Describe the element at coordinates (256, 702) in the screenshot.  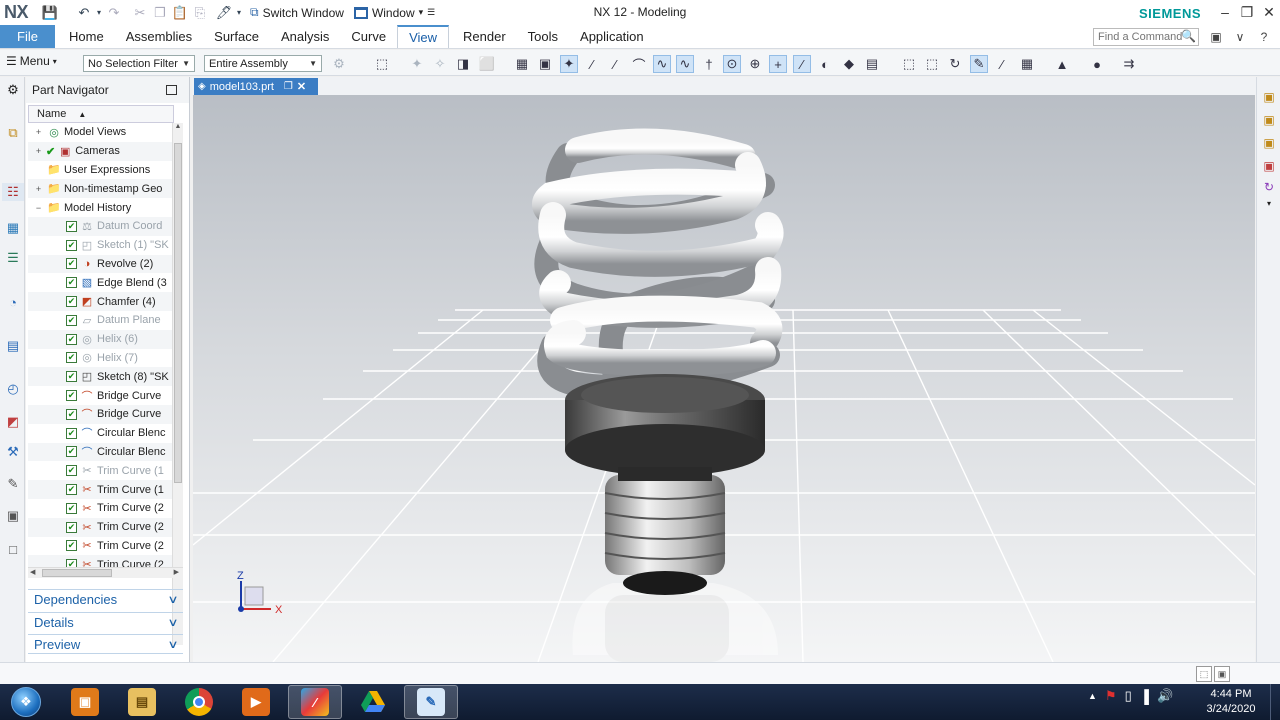
I see `taskbar-app-media-player: ▶` at that location.